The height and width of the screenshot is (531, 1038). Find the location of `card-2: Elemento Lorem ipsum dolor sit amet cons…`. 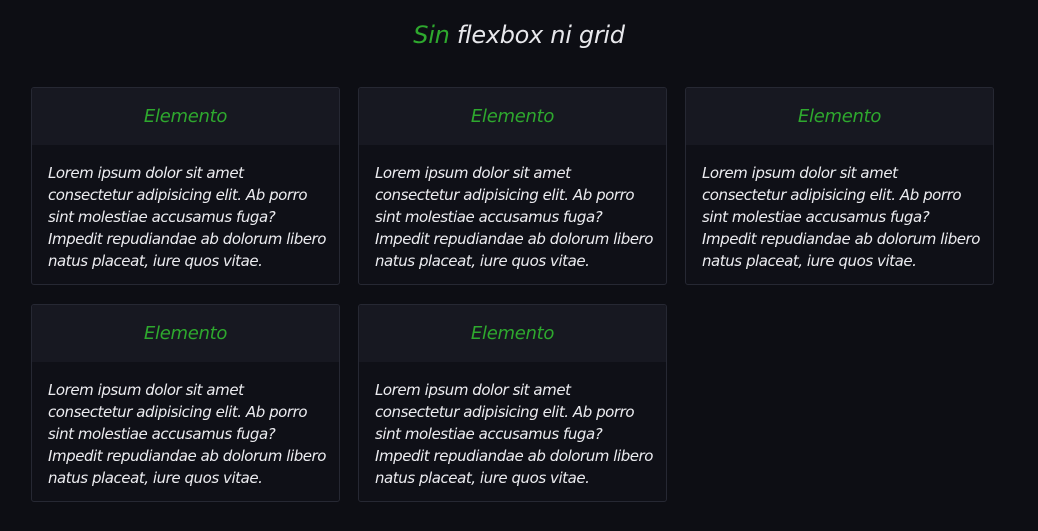

card-2: Elemento Lorem ipsum dolor sit amet cons… is located at coordinates (512, 186).